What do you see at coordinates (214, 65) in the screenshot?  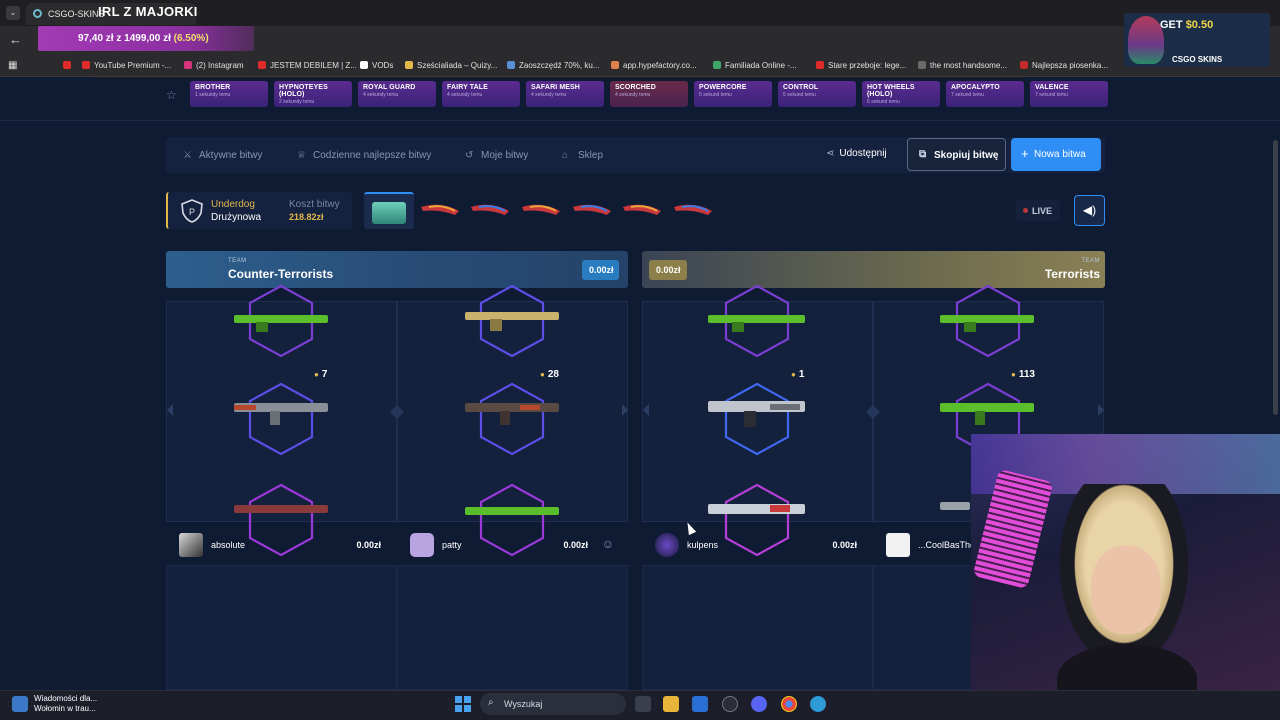 I see `bookmark-item: (2) Instagram` at bounding box center [214, 65].